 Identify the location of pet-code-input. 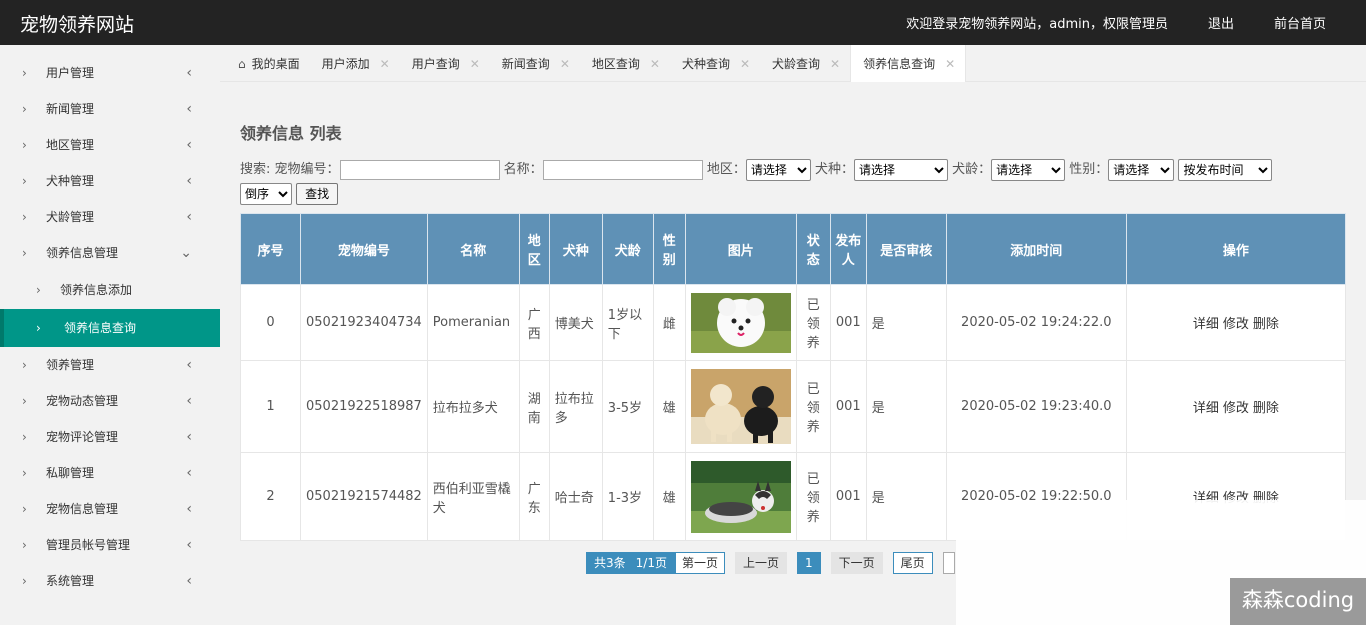
(419, 169).